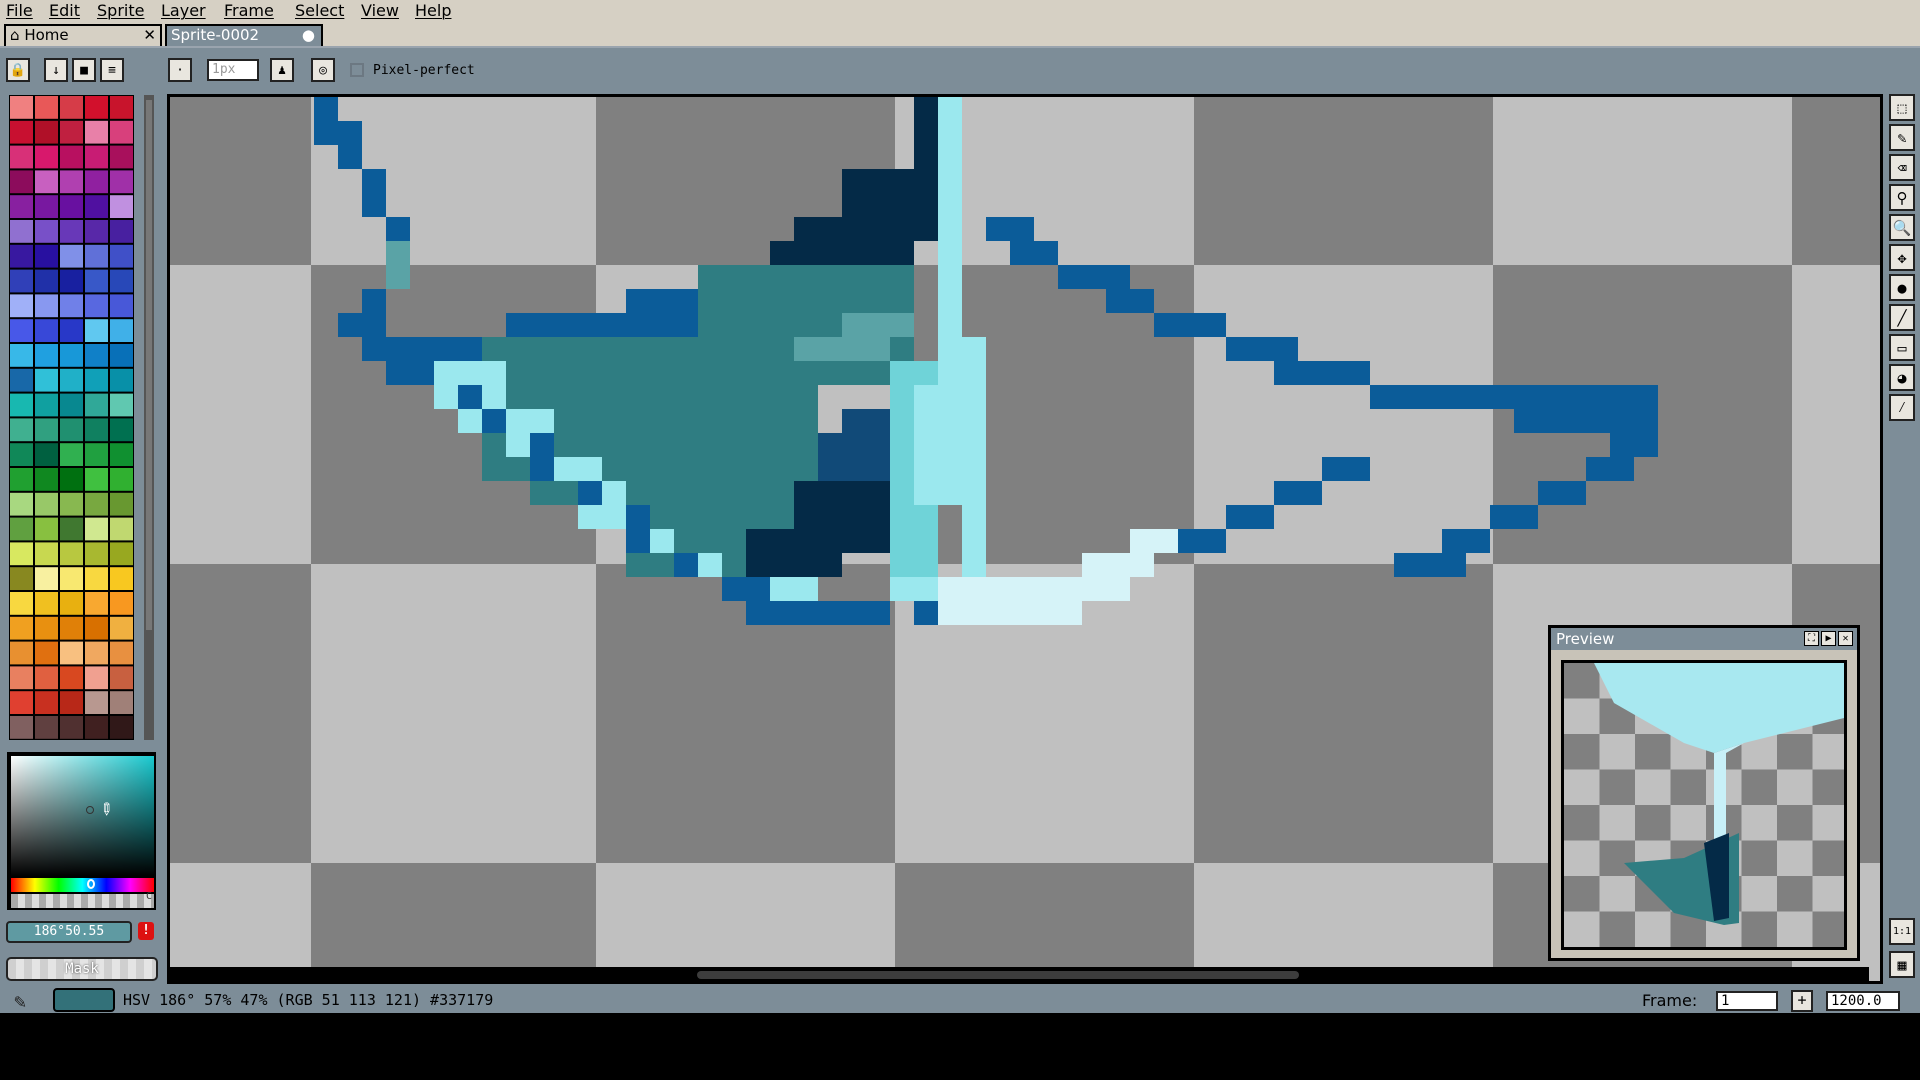 The height and width of the screenshot is (1080, 1920). Describe the element at coordinates (1902, 964) in the screenshot. I see `timeline-icon: ▦` at that location.